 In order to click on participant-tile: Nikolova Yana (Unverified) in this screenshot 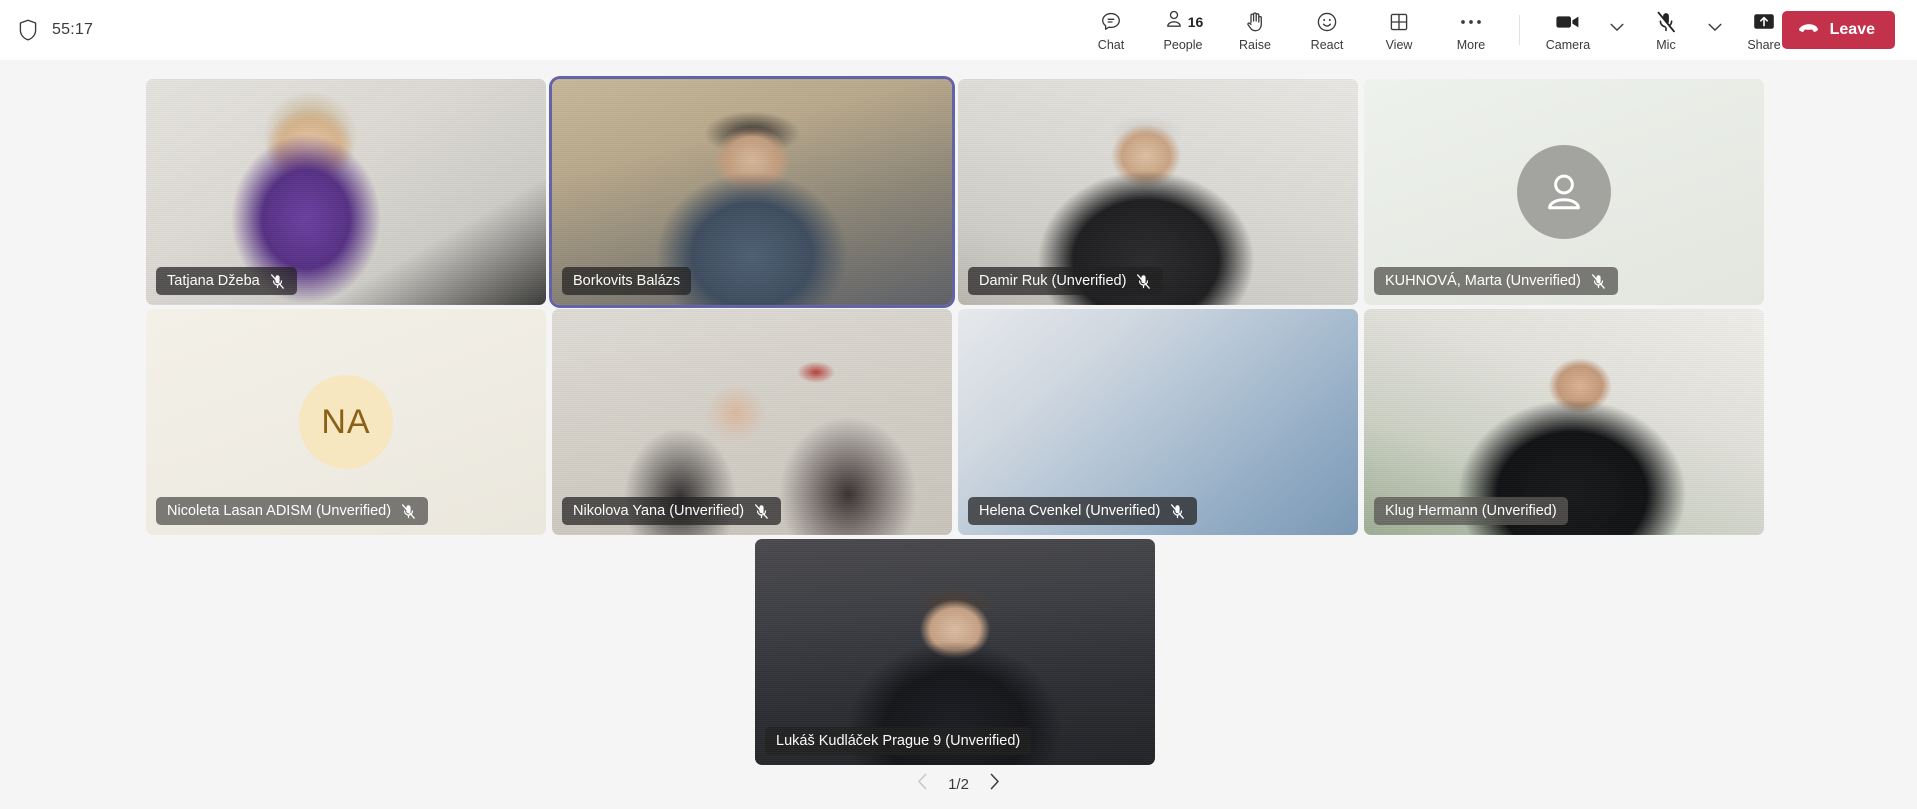, I will do `click(752, 422)`.